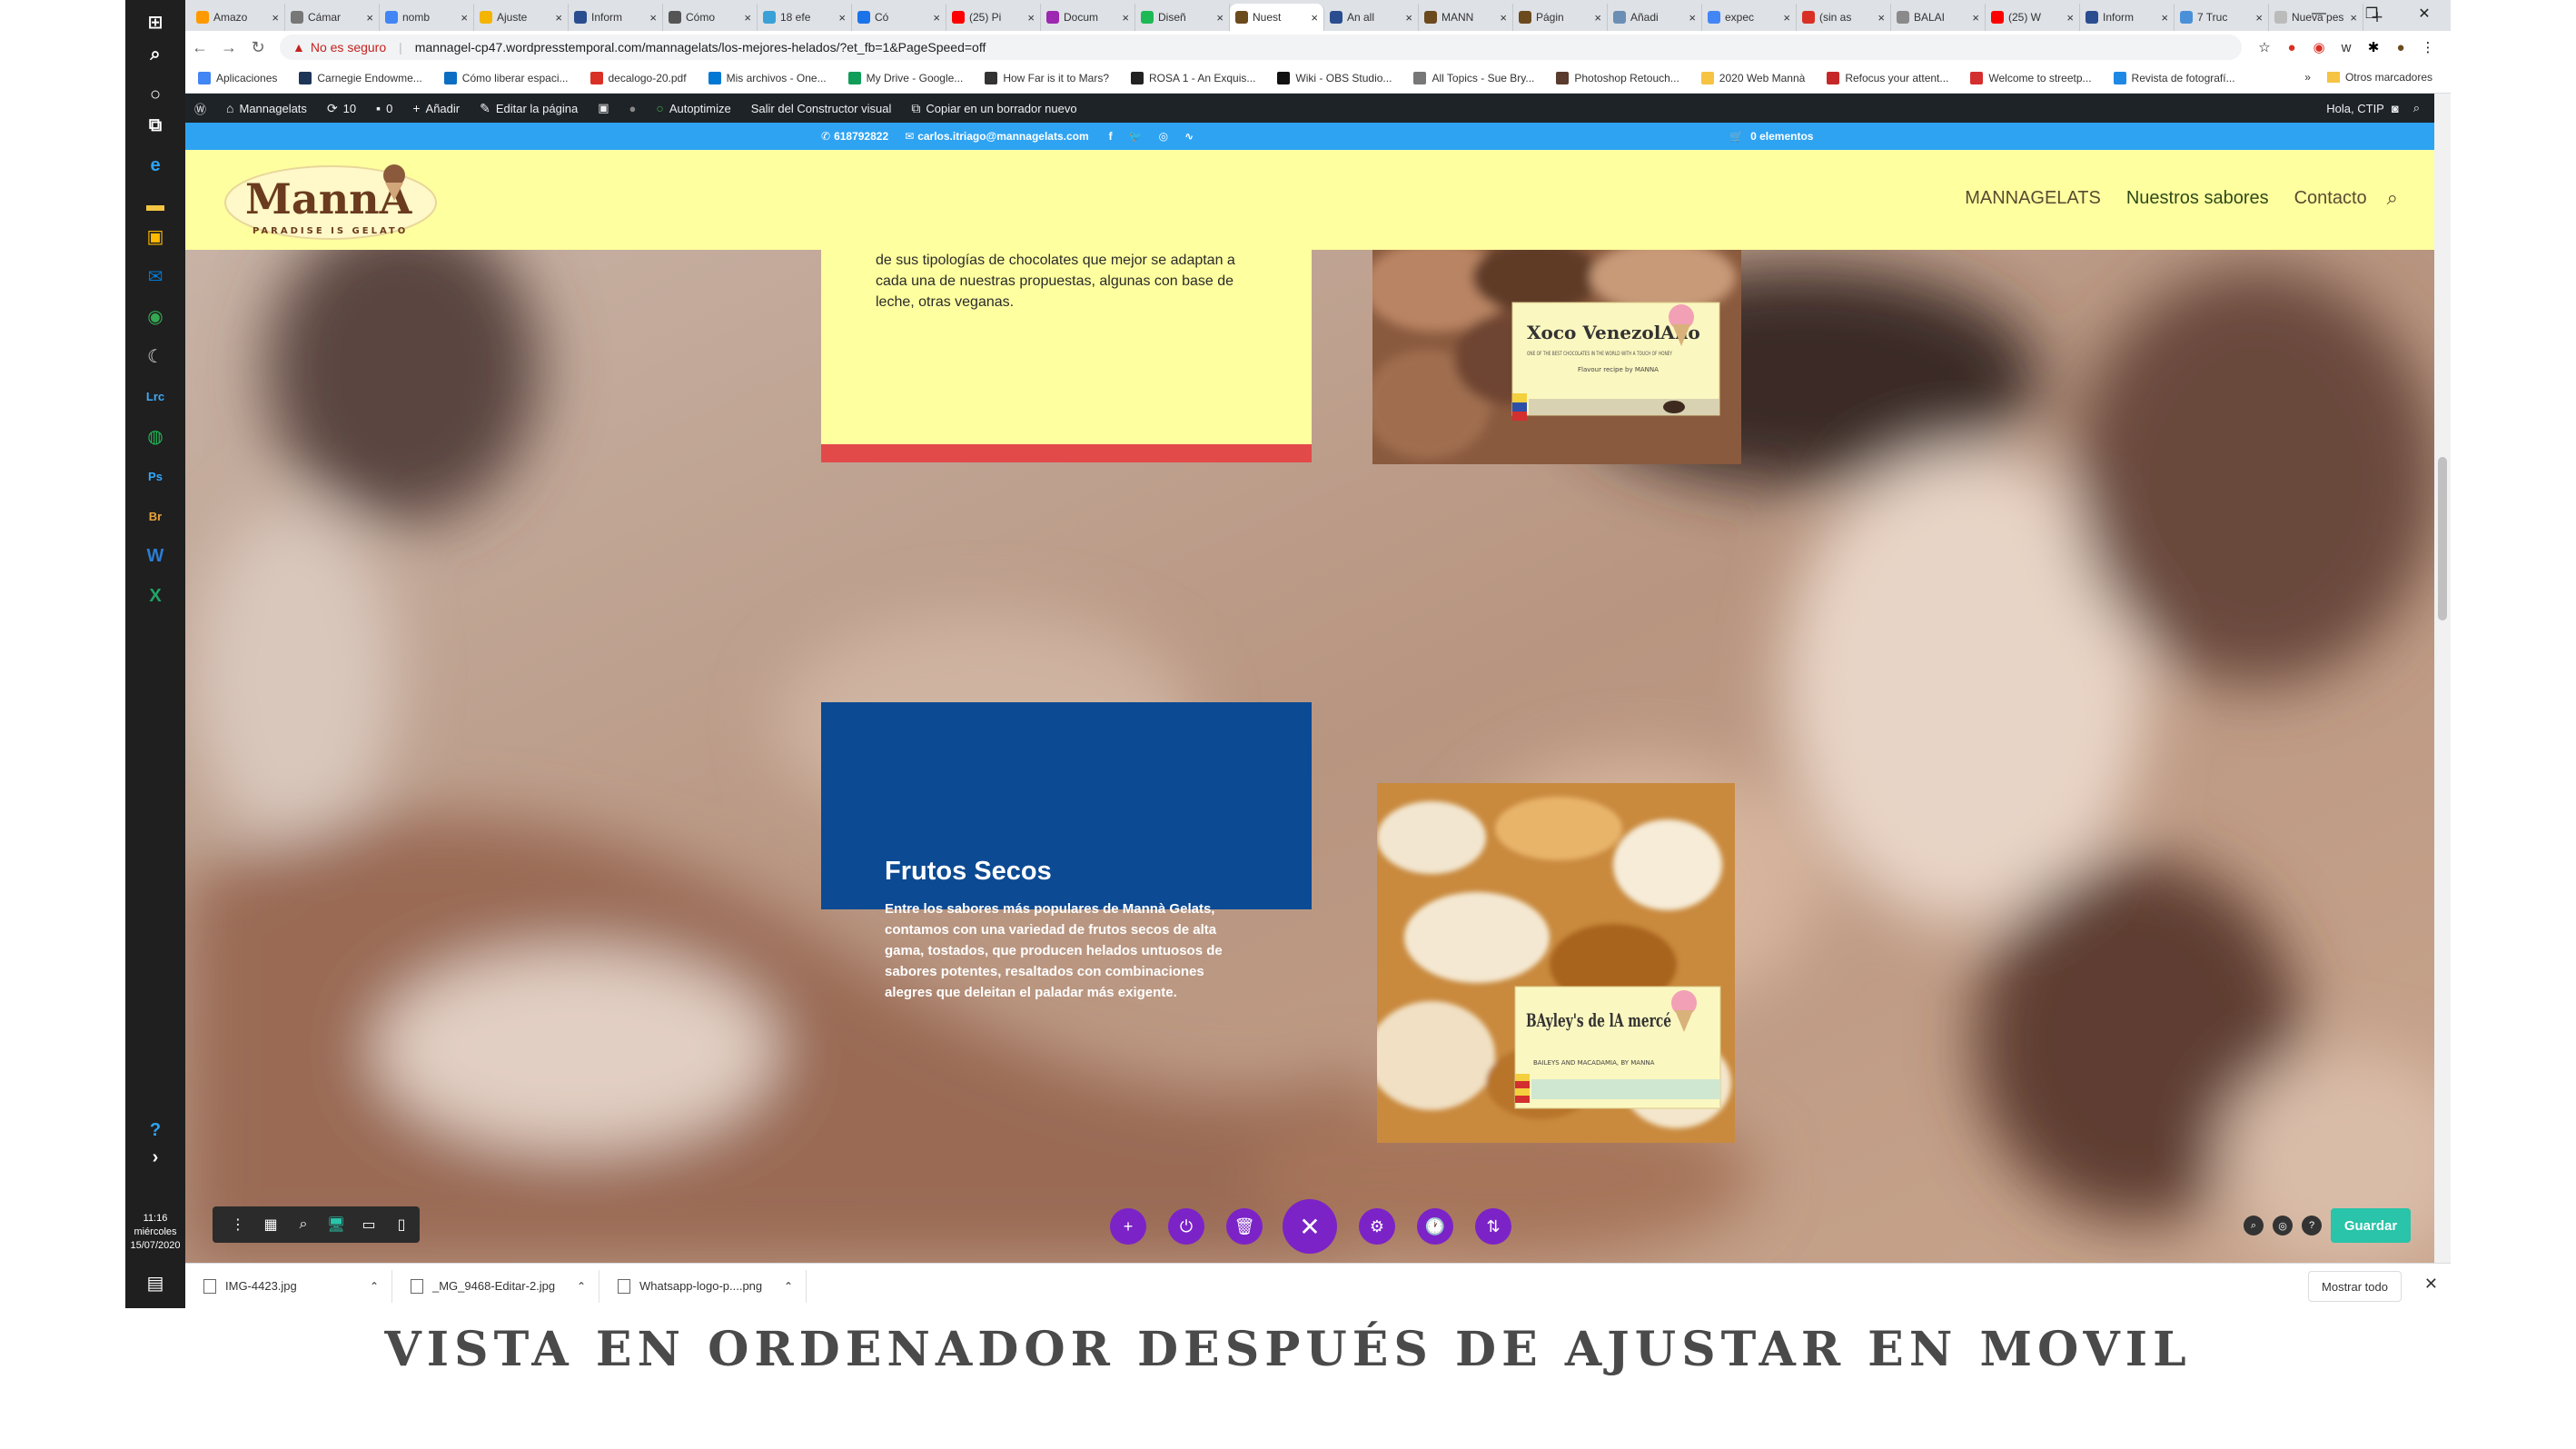  Describe the element at coordinates (2355, 1286) in the screenshot. I see `show-all-downloads-button: Mostrar todo` at that location.